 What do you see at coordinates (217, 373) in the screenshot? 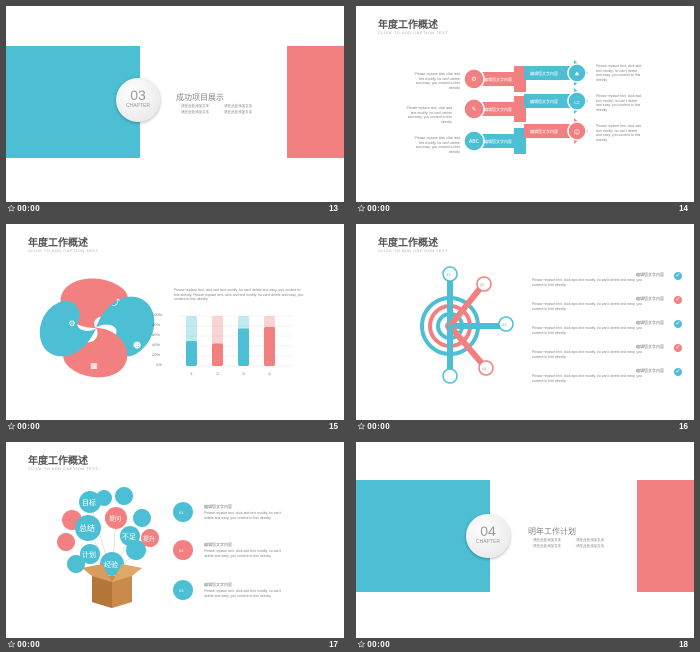
I see `x-tick: 2` at bounding box center [217, 373].